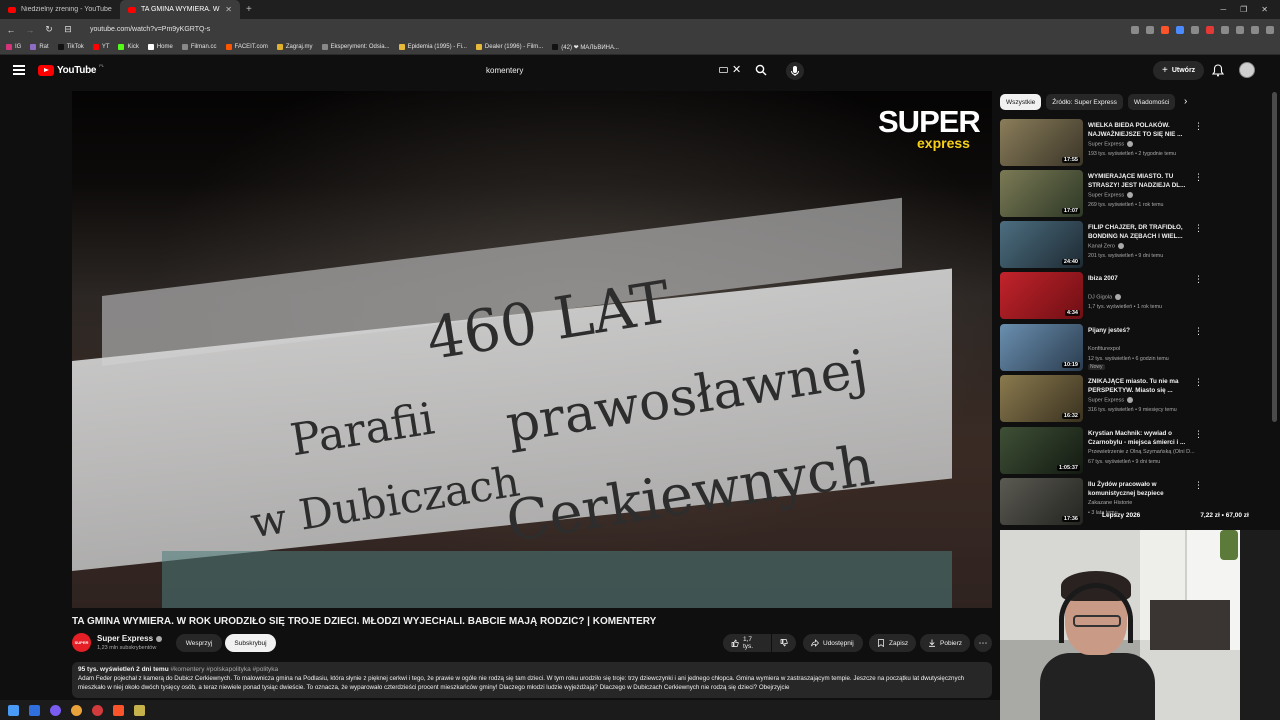 This screenshot has height=720, width=1280. Describe the element at coordinates (1041, 193) in the screenshot. I see `video-thumbnail: 17:07` at that location.